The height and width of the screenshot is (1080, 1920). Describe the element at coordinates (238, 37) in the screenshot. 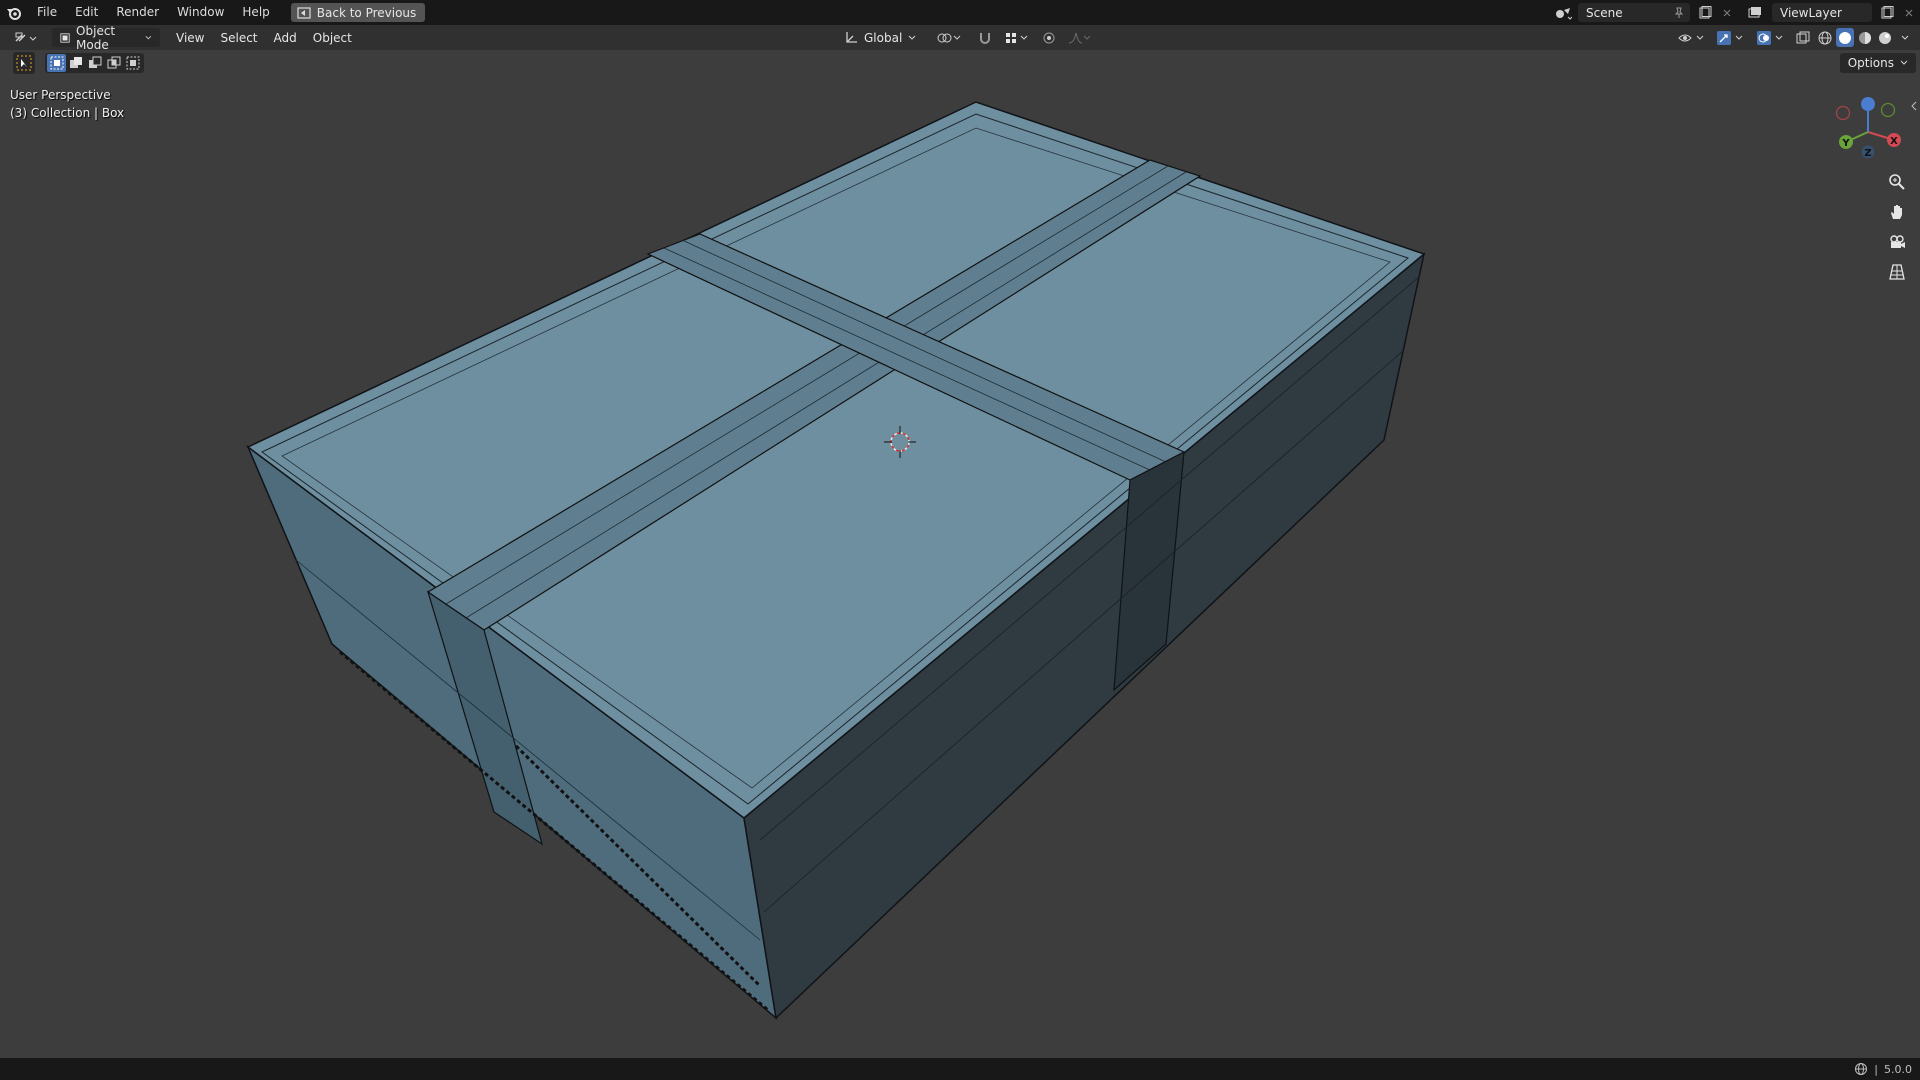

I see `menu-select: Select` at that location.